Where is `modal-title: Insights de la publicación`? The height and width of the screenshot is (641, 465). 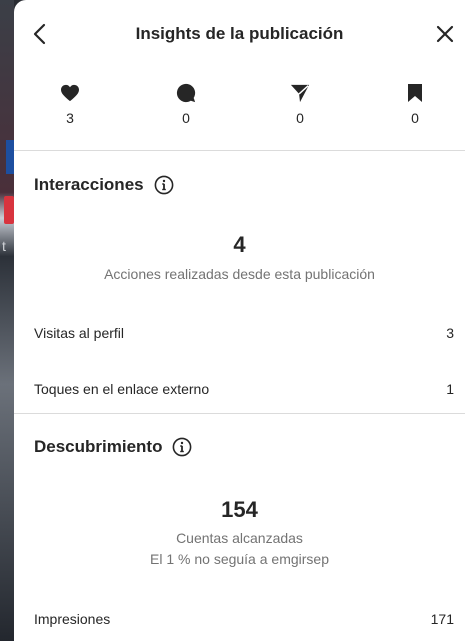 modal-title: Insights de la publicación is located at coordinates (239, 33).